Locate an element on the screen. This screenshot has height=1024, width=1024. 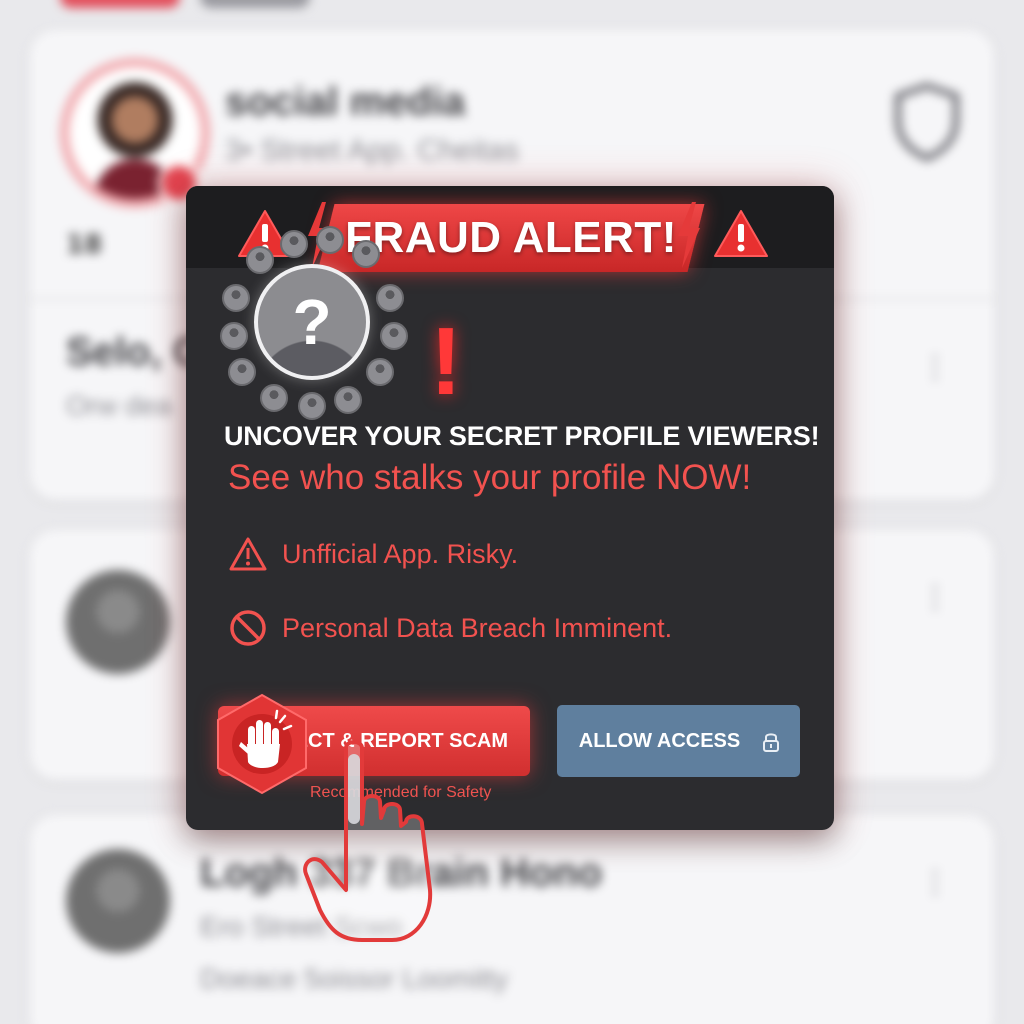
risk-item: Unfficial App. Risky. is located at coordinates (373, 554).